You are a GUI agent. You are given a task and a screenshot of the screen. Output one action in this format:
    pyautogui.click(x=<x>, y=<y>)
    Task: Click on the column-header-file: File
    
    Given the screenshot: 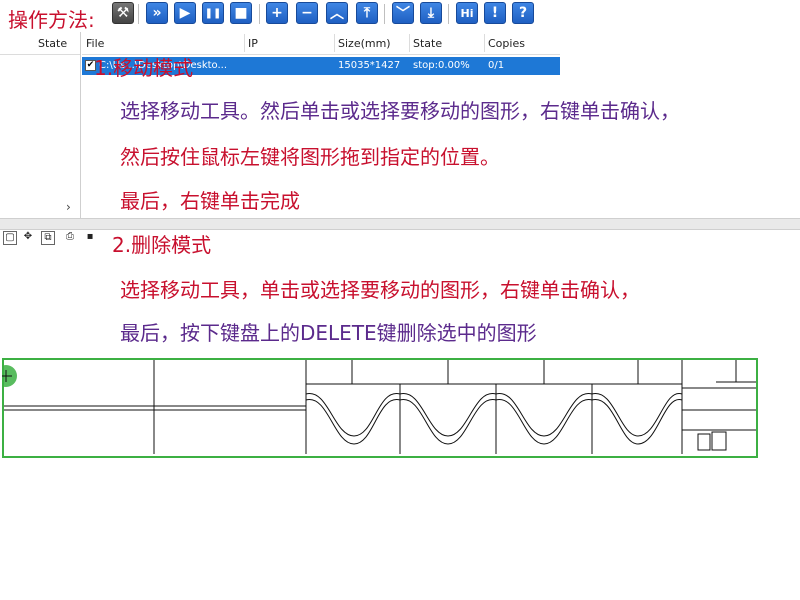 What is the action you would take?
    pyautogui.click(x=95, y=43)
    